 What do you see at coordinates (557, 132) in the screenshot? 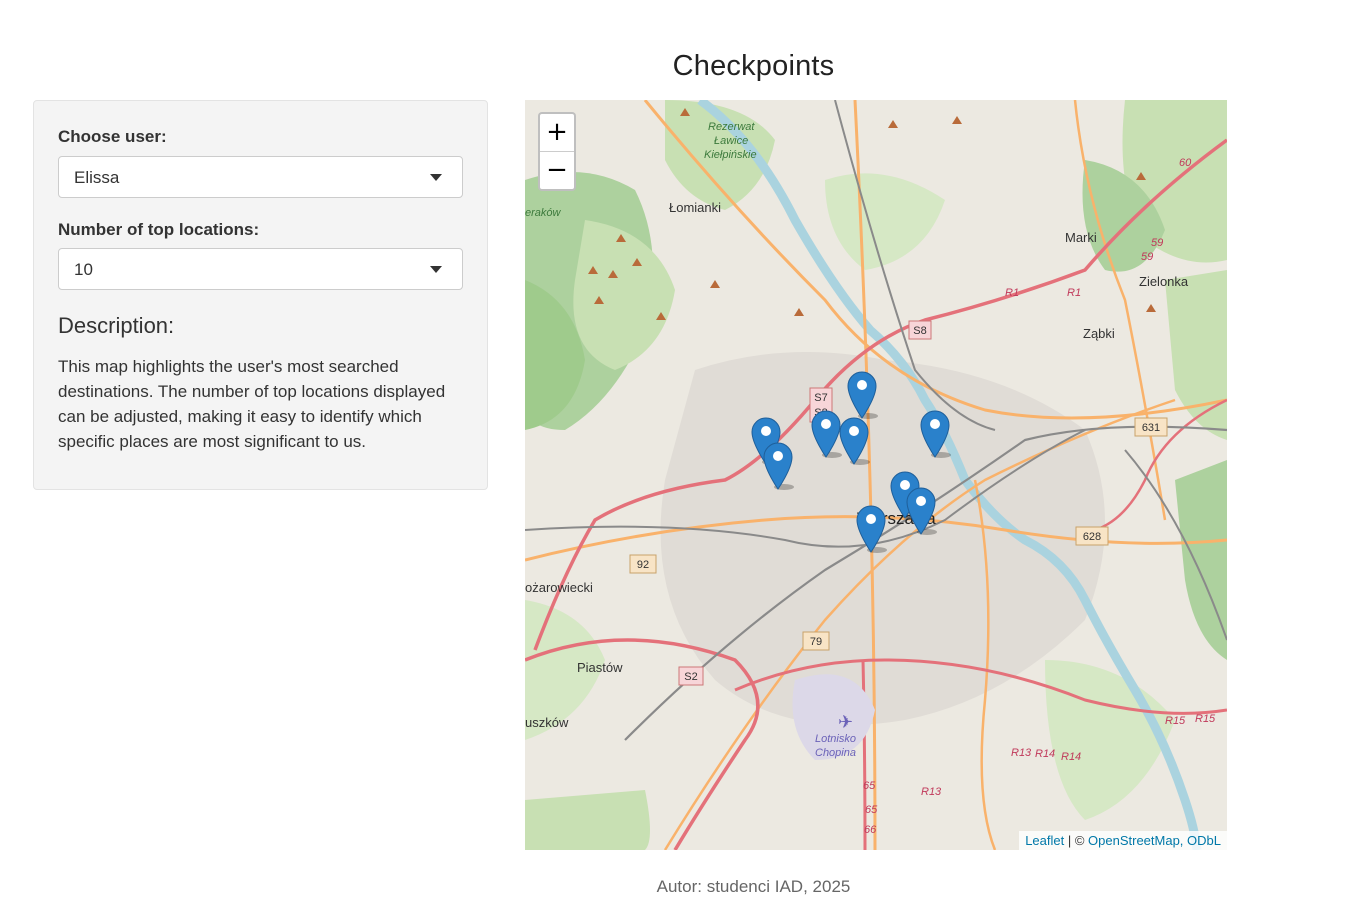
I see `zoom-in-button: +` at bounding box center [557, 132].